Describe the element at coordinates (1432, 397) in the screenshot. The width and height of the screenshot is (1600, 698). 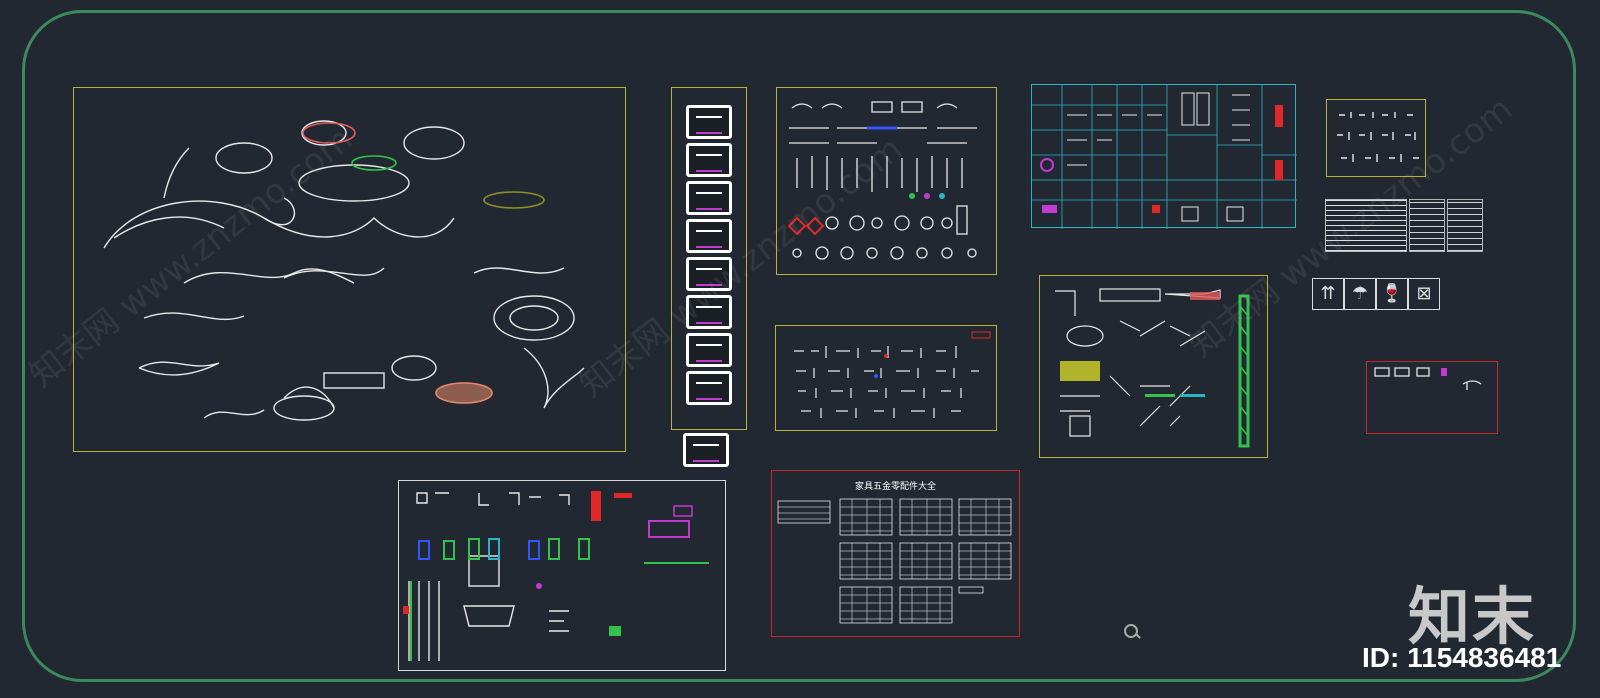
I see `knob-sheet` at that location.